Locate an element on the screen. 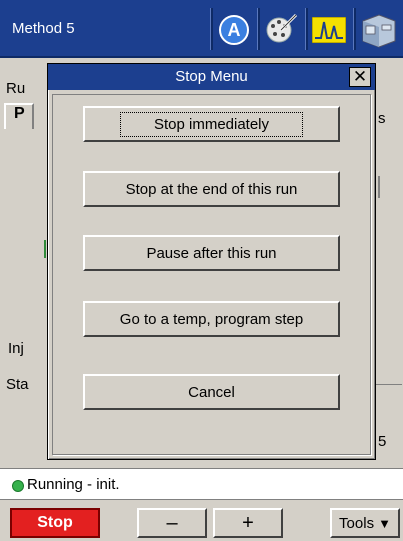  status-bar: Running - init. is located at coordinates (201, 484).